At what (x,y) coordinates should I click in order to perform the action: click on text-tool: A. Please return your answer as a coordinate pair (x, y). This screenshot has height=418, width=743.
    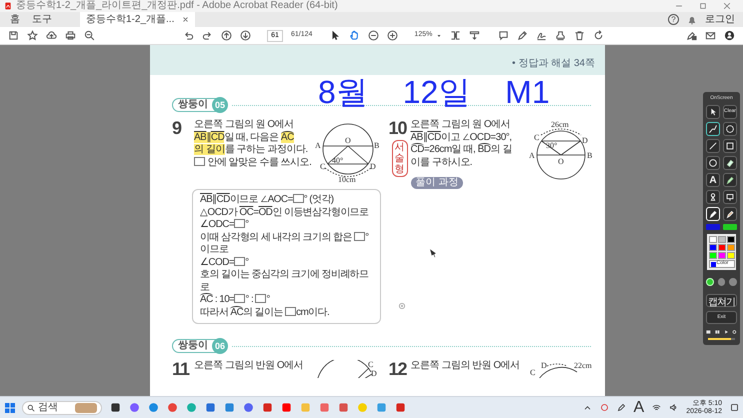
    Looking at the image, I should click on (713, 180).